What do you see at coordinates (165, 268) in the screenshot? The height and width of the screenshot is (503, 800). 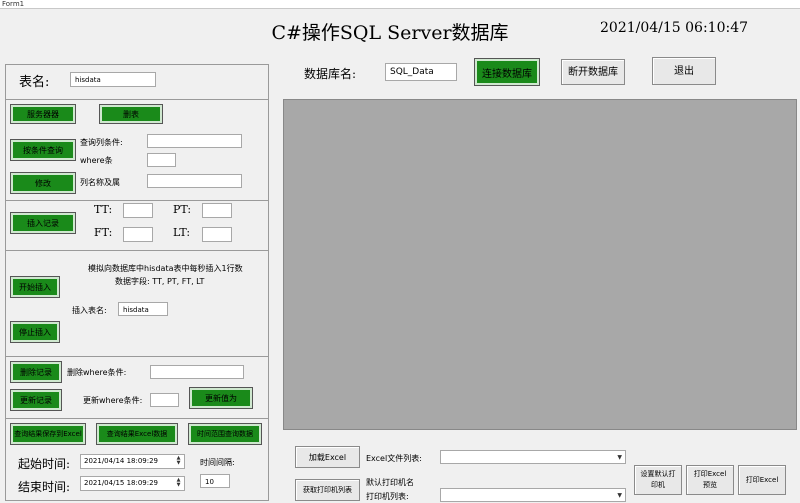 I see `simulate-desc-1: 模拟向数据库中hisdata表中每秒插入1行数` at bounding box center [165, 268].